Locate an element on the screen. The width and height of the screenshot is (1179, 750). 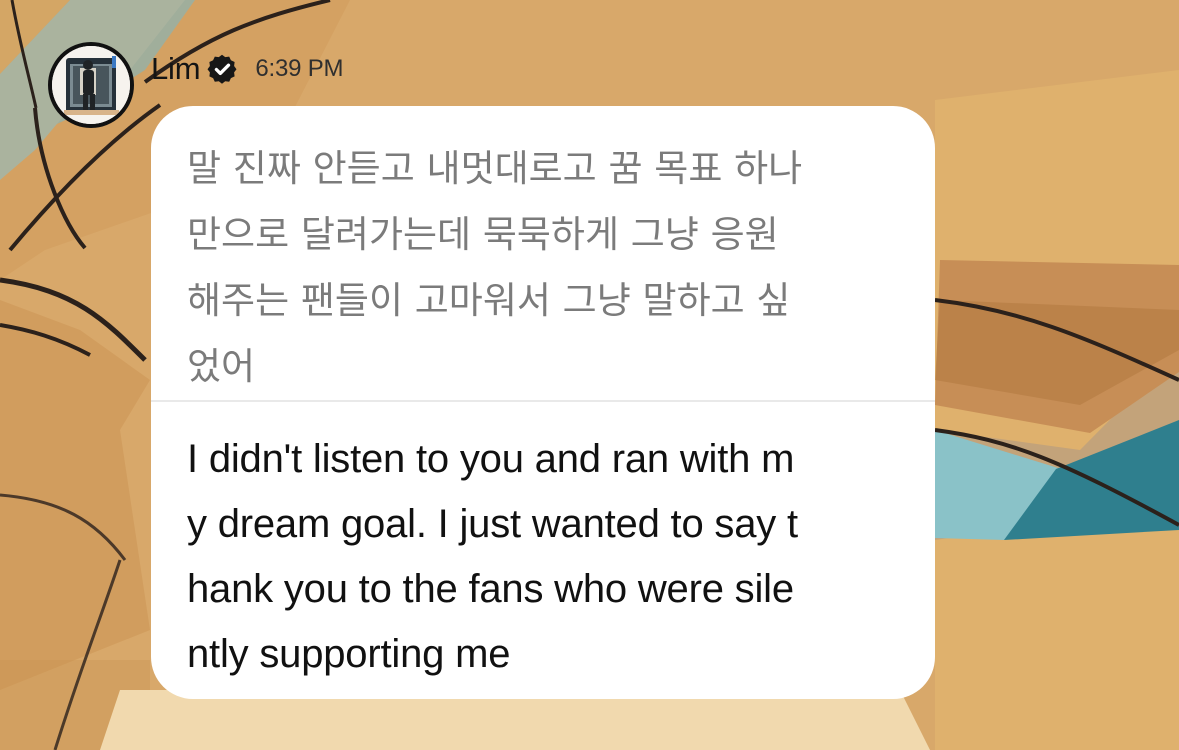
author-avatar is located at coordinates (91, 85).